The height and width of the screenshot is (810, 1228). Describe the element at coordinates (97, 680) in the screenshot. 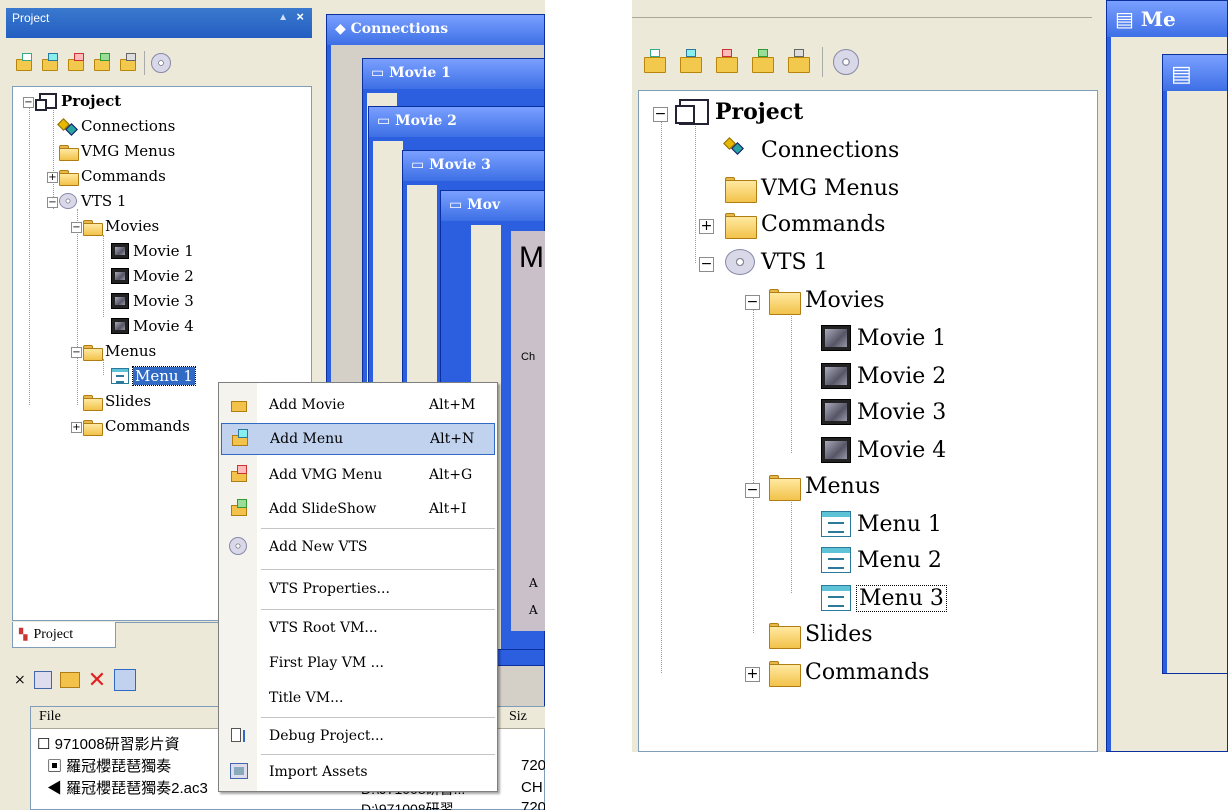

I see `delete-icon: ✕` at that location.